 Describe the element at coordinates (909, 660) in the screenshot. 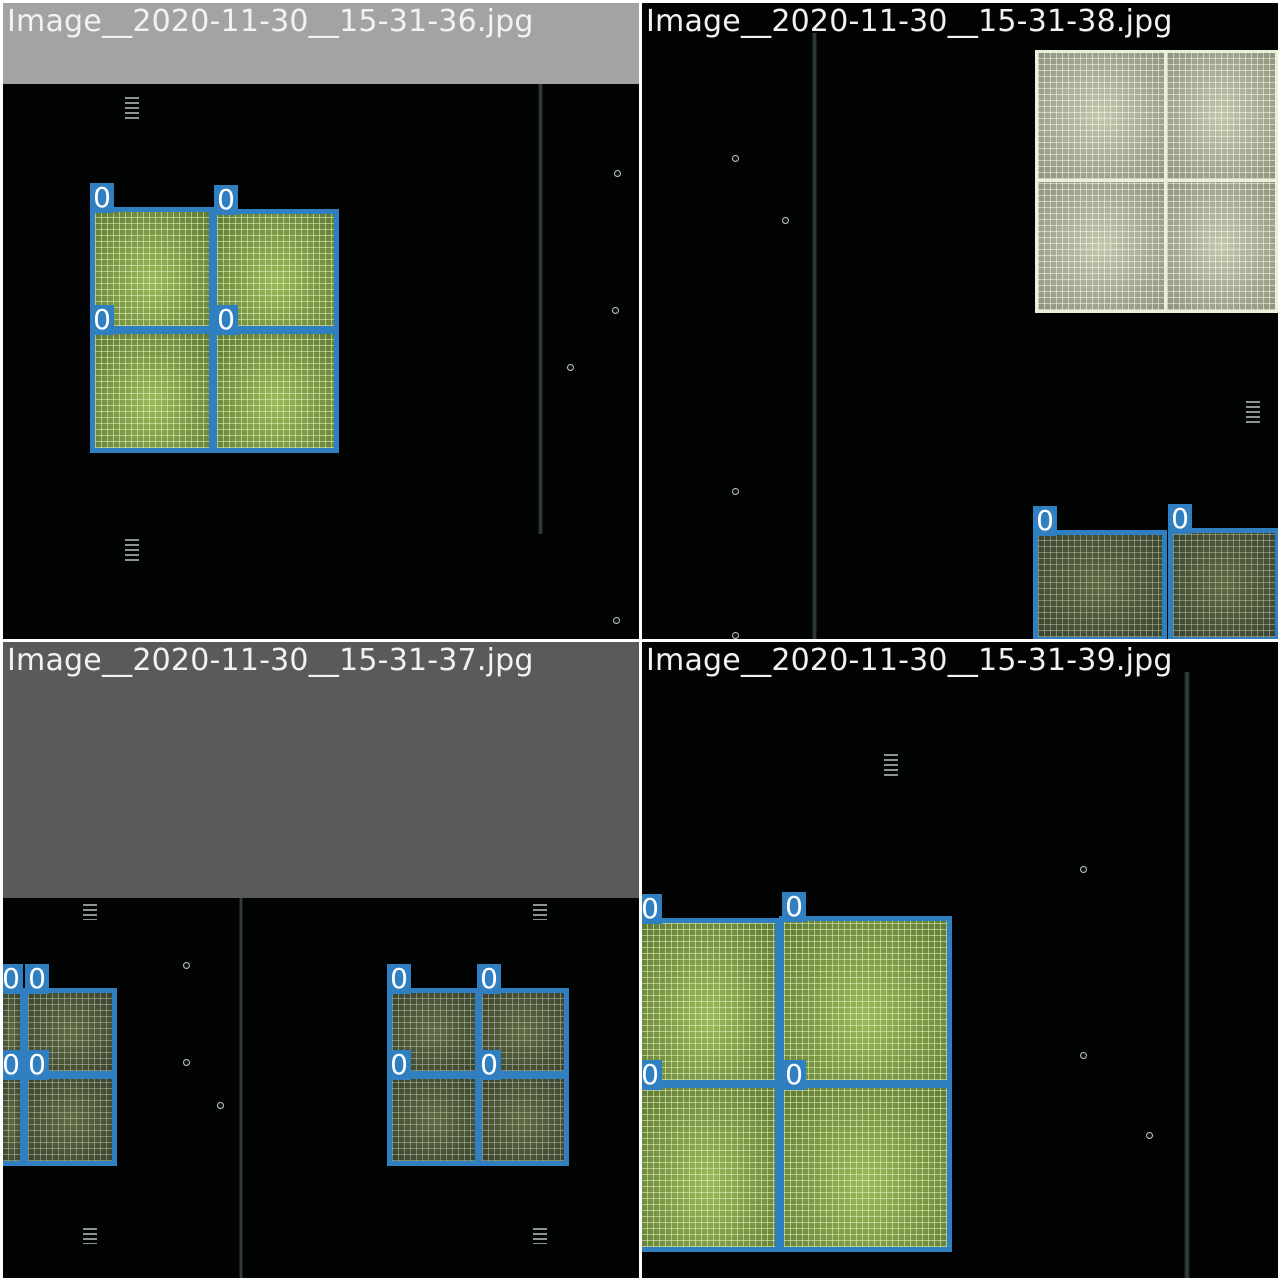

I see `panel-title: Image__2020-11-30__15-31-39.jpg` at that location.